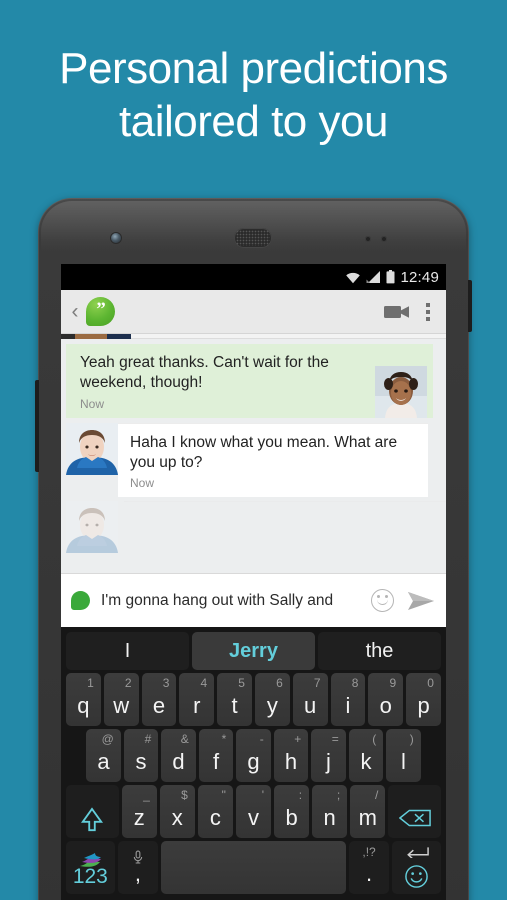  I want to click on key-alt-label: 4, so click(204, 683).